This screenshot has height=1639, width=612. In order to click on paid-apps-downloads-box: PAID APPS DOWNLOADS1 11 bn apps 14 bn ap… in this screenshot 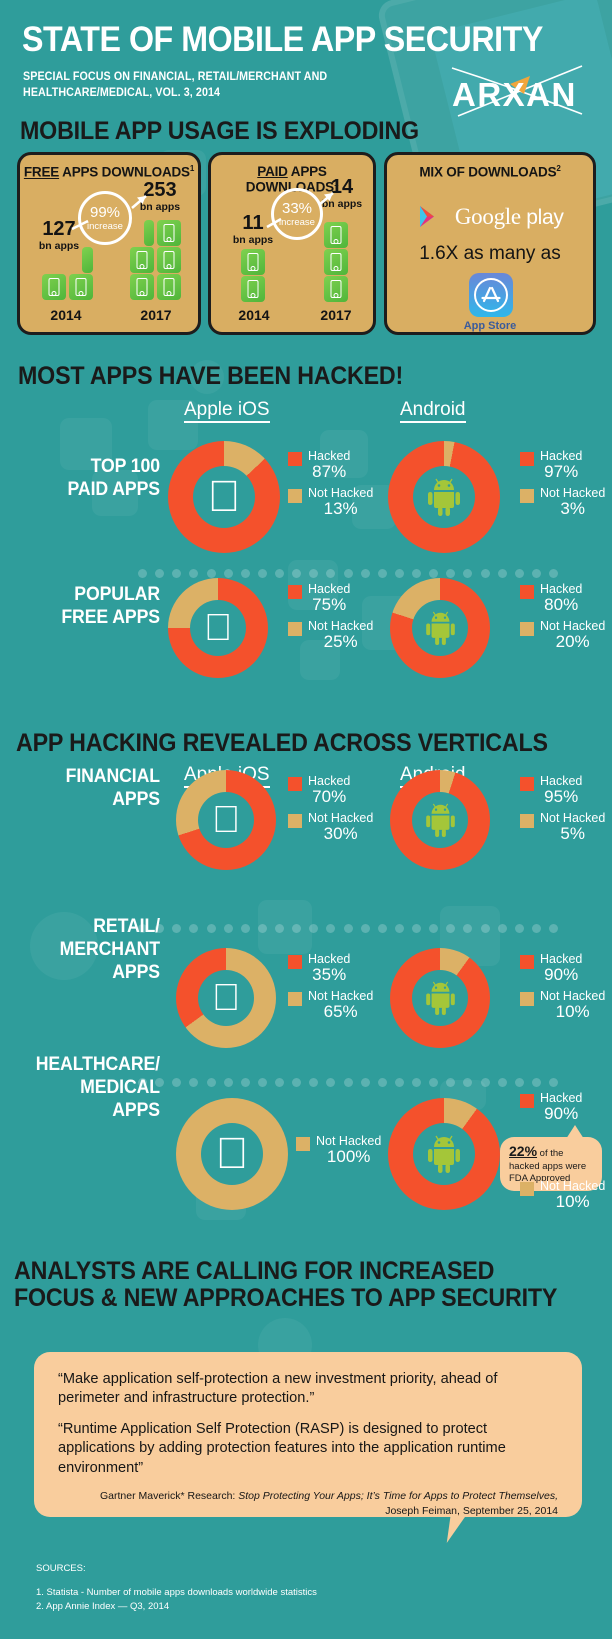, I will do `click(292, 243)`.